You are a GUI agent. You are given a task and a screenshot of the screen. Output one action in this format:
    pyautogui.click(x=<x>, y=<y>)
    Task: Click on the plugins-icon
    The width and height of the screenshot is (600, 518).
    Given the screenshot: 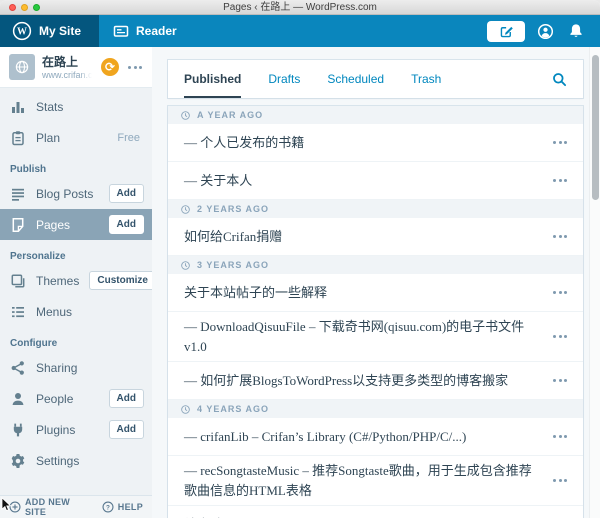 What is the action you would take?
    pyautogui.click(x=18, y=430)
    